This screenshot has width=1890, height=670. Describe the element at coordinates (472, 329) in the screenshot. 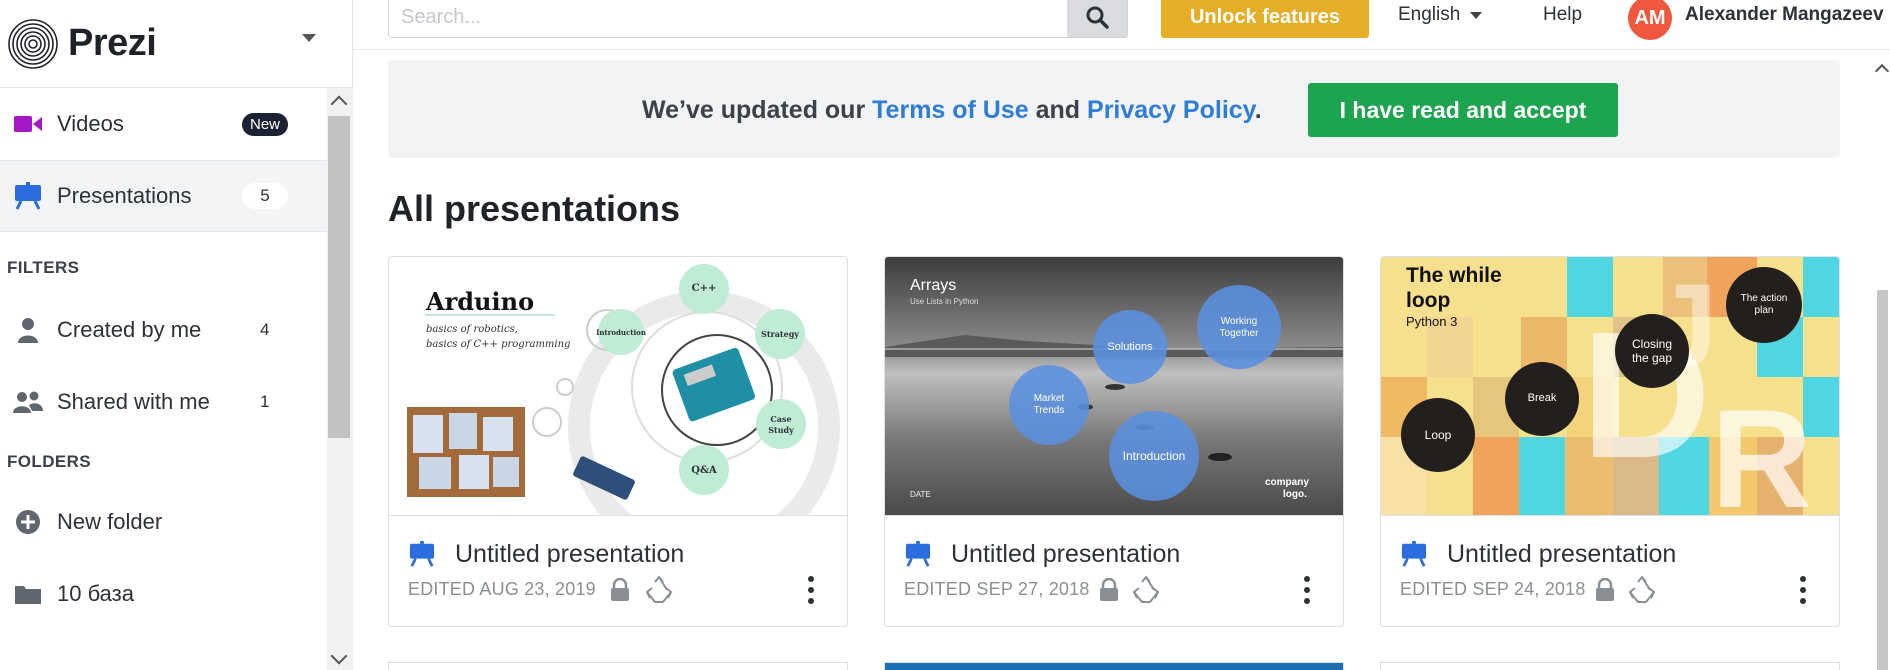

I see `thumb-subtitle: basics of robotics,` at that location.